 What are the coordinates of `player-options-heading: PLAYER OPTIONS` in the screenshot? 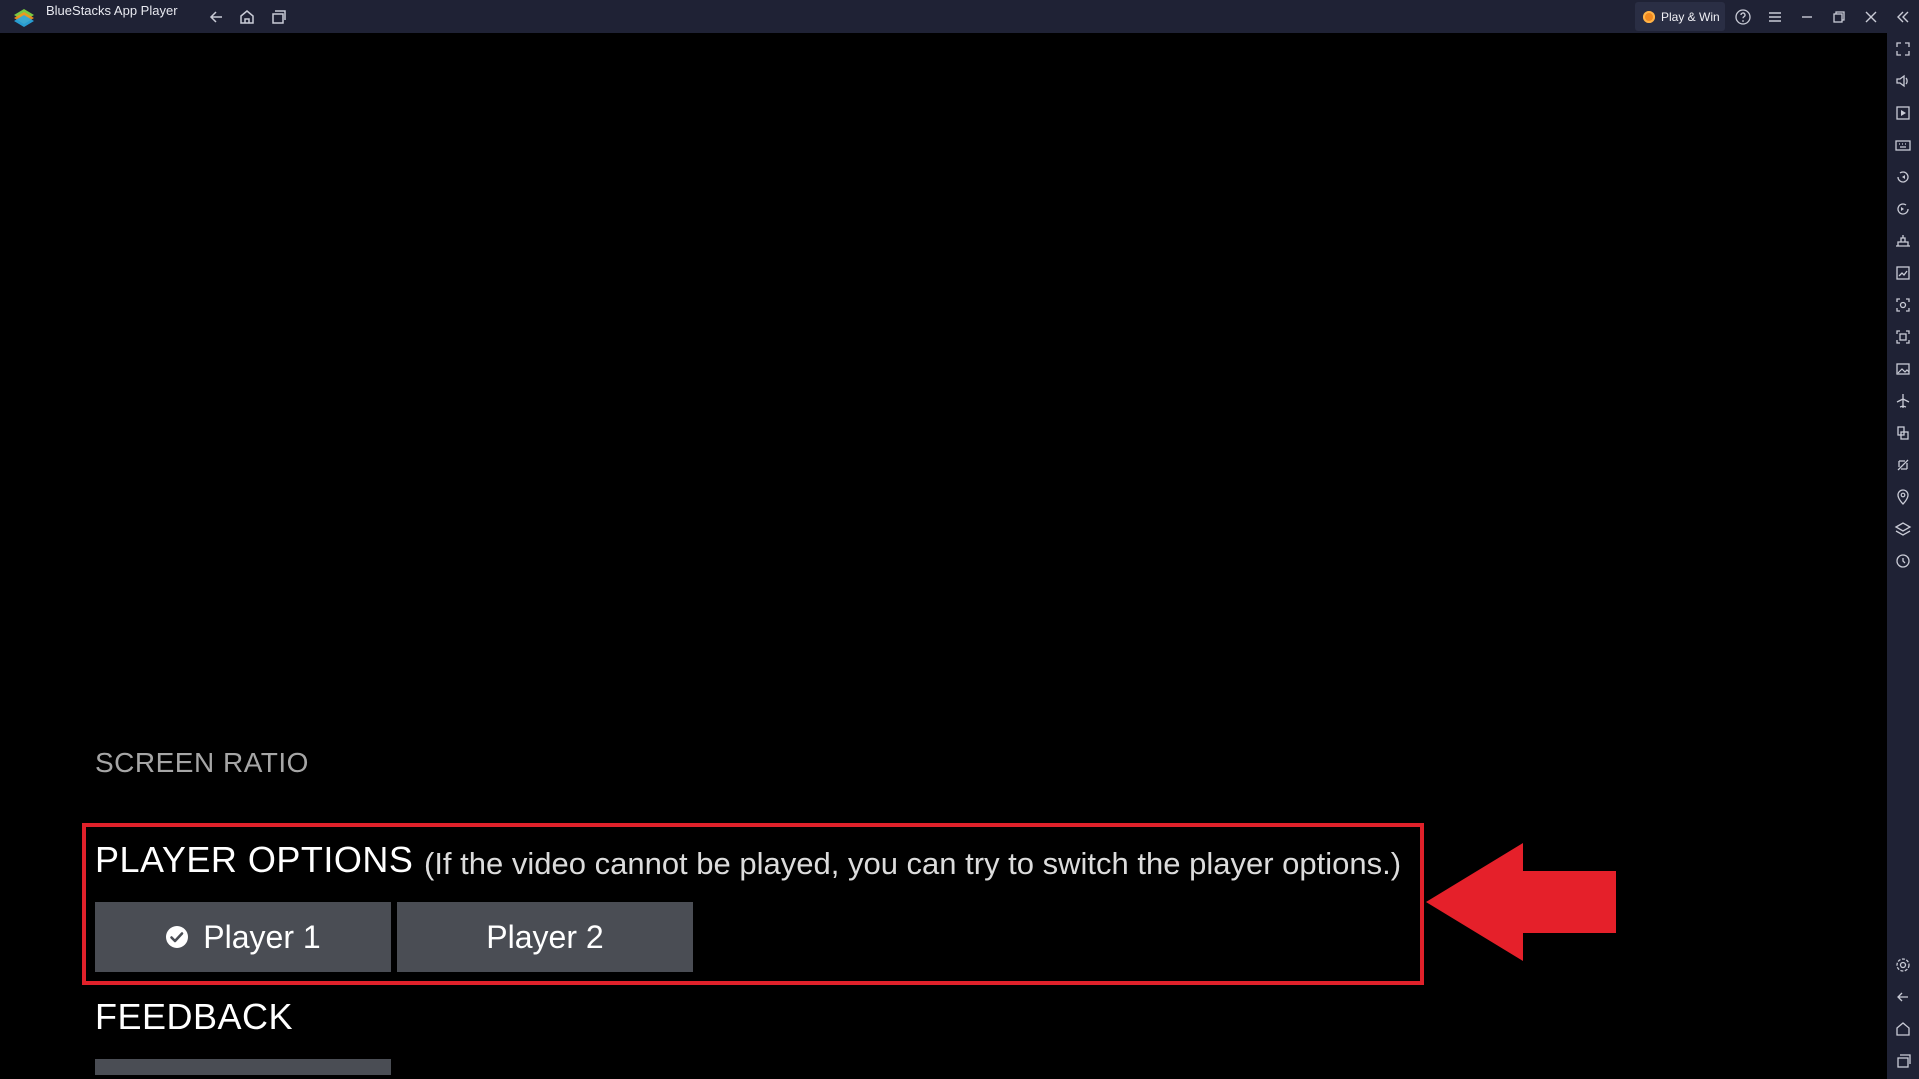 It's located at (254, 859).